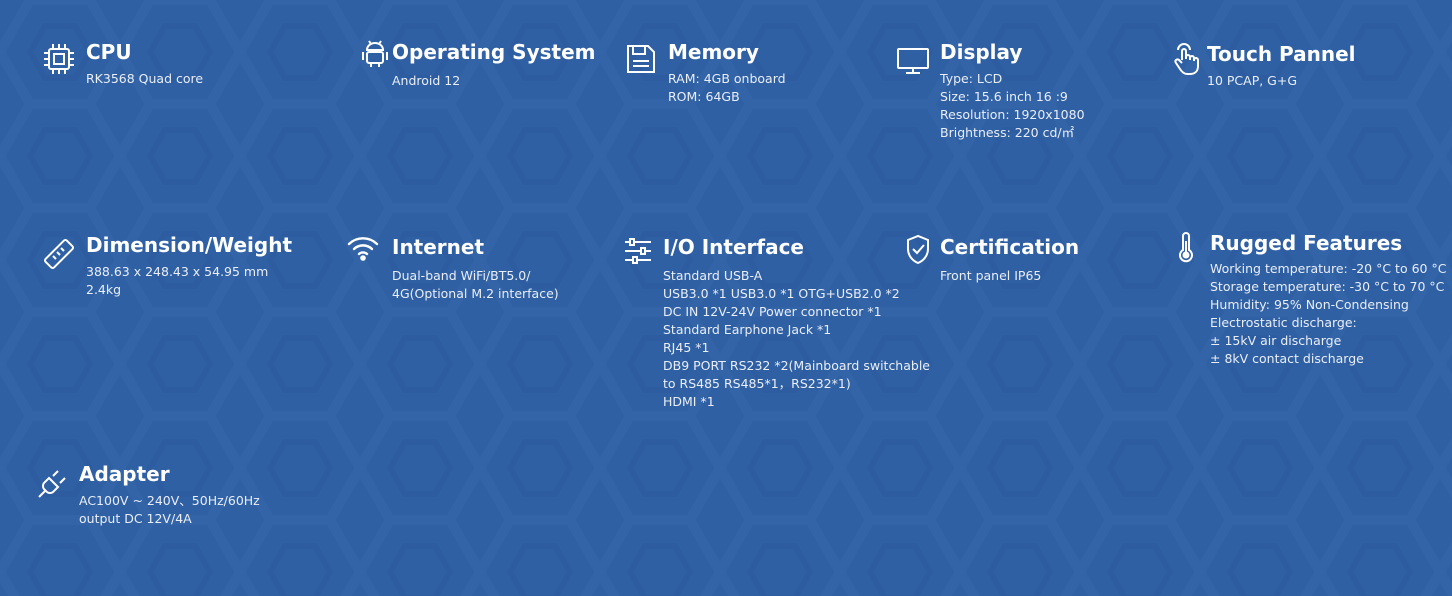 The width and height of the screenshot is (1452, 596). Describe the element at coordinates (1007, 132) in the screenshot. I see `spec-line: Brightness: 220 cd/㎡` at that location.